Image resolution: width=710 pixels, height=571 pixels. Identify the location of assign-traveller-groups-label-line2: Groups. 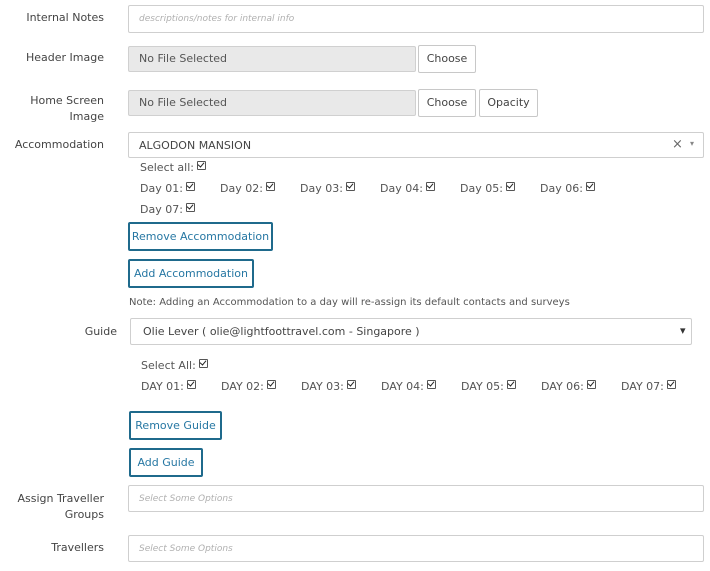
(84, 514).